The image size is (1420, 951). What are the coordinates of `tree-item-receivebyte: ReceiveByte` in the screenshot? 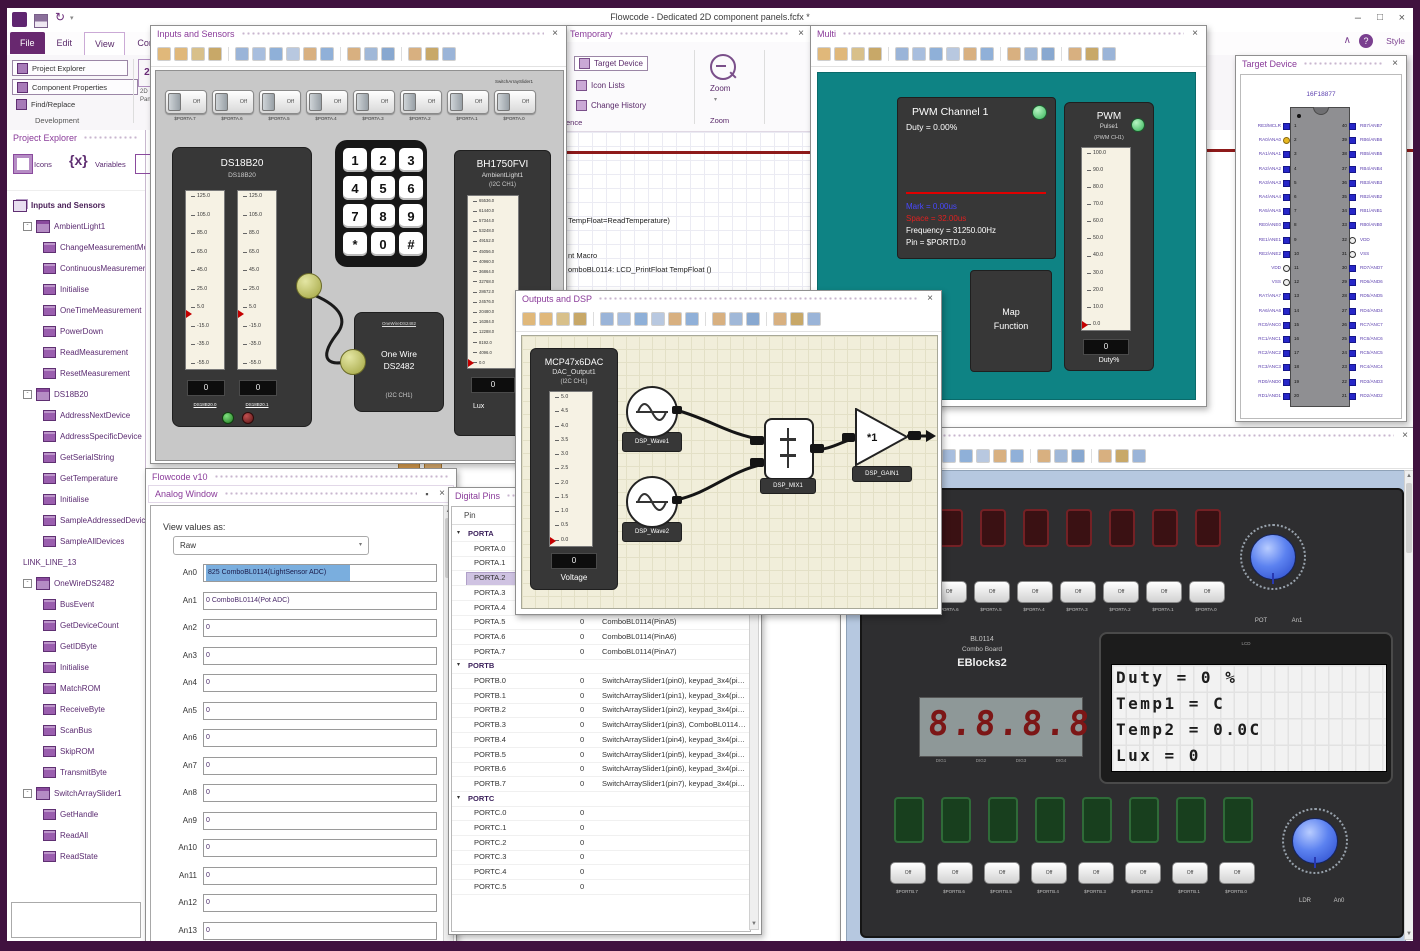 It's located at (78, 709).